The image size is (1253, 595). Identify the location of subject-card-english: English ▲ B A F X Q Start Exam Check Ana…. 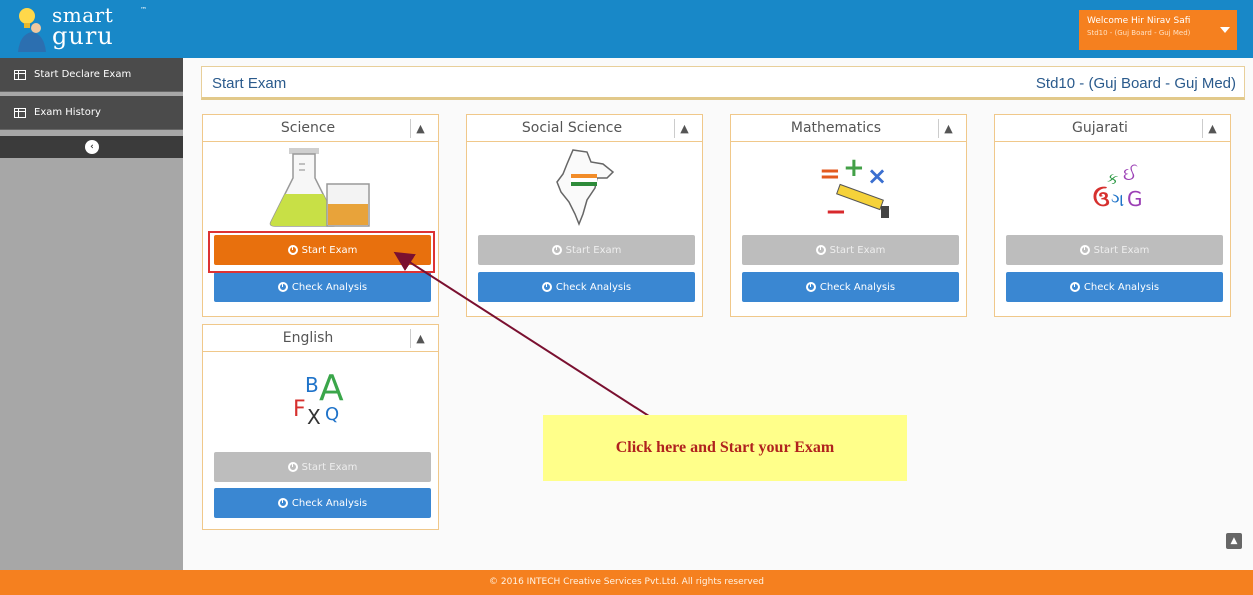
(320, 427).